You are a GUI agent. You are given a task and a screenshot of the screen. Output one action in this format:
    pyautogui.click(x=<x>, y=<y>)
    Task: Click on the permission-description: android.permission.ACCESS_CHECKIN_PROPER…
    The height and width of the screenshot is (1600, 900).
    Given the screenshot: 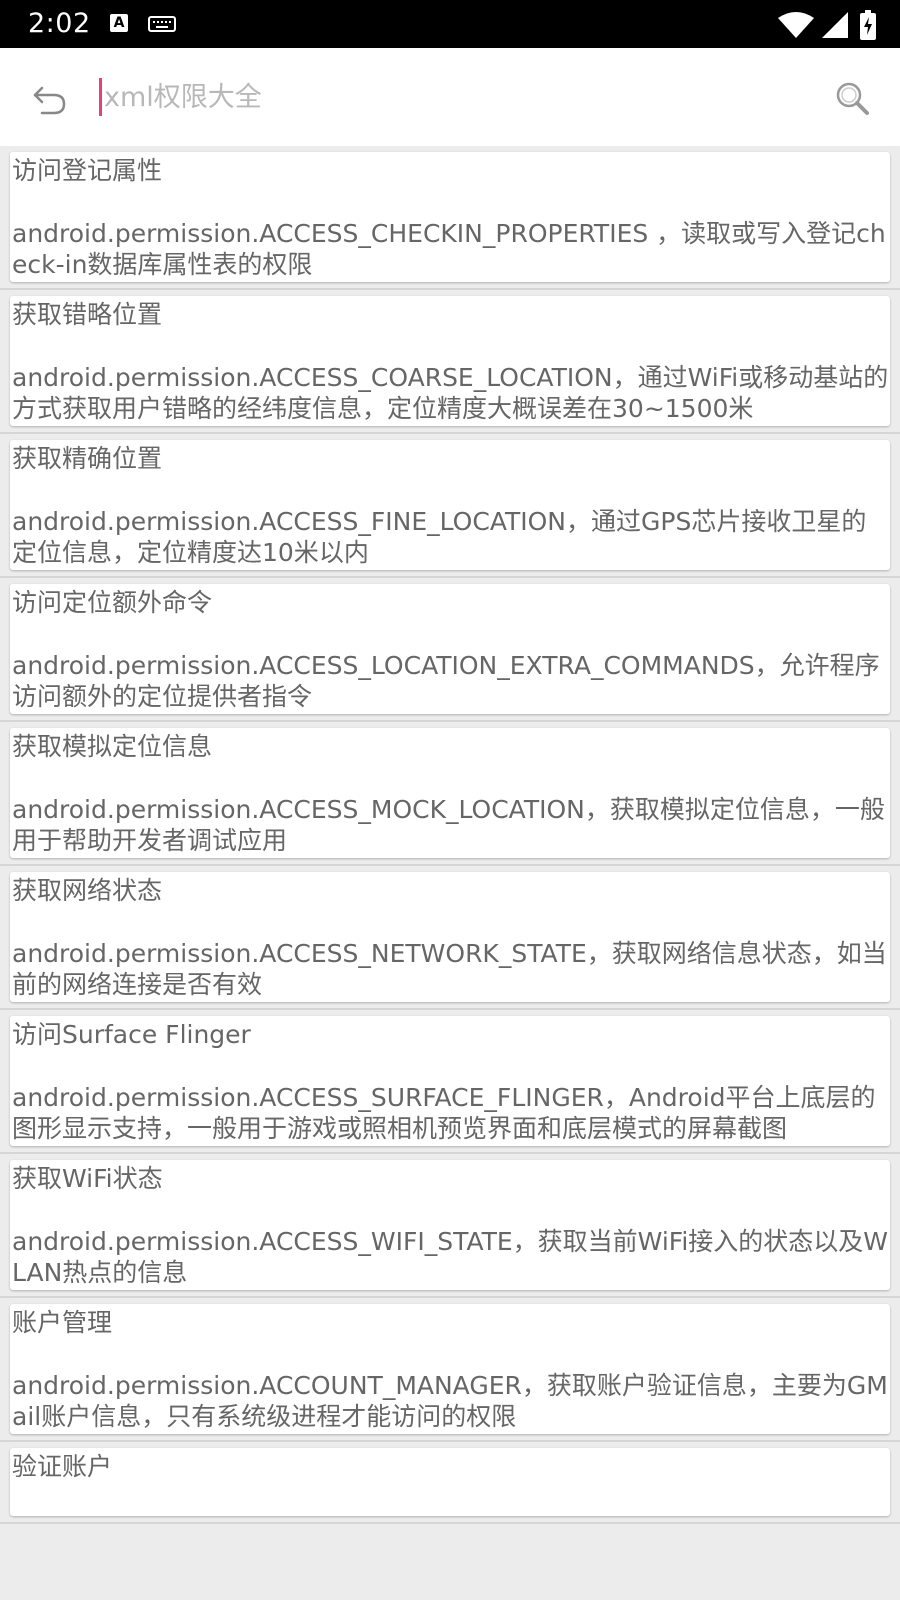 What is the action you would take?
    pyautogui.click(x=449, y=249)
    